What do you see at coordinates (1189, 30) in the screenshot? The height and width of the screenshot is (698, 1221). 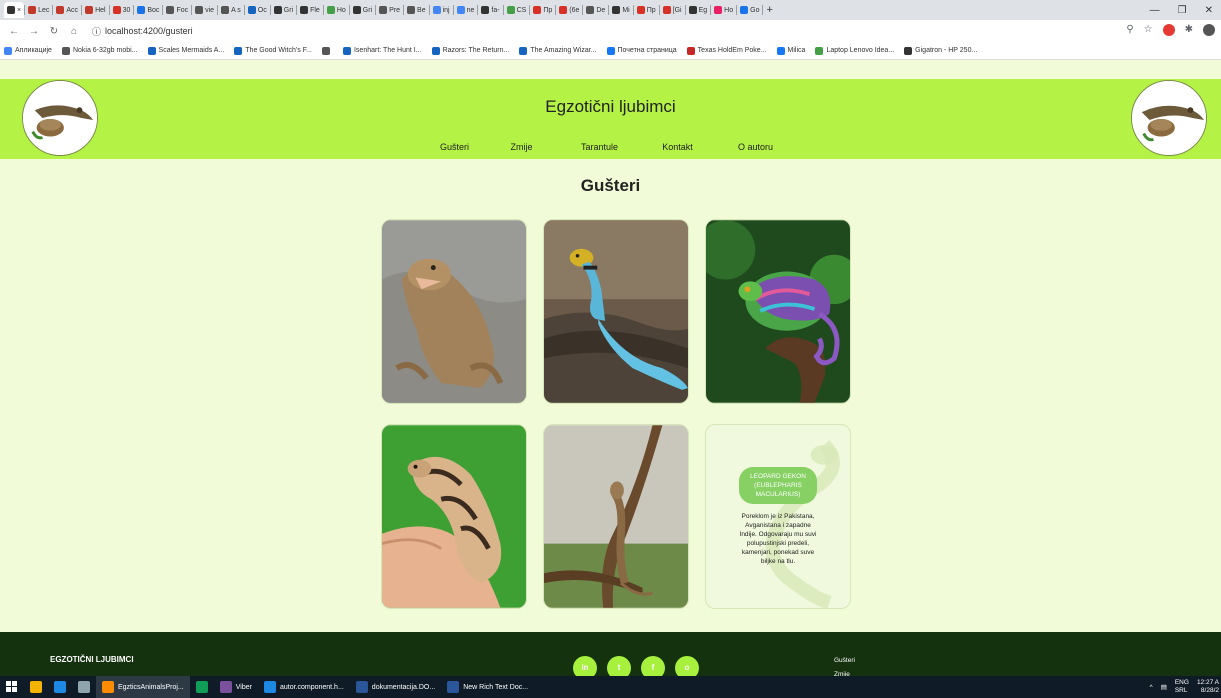 I see `puzzle-extension-icon: ✱` at bounding box center [1189, 30].